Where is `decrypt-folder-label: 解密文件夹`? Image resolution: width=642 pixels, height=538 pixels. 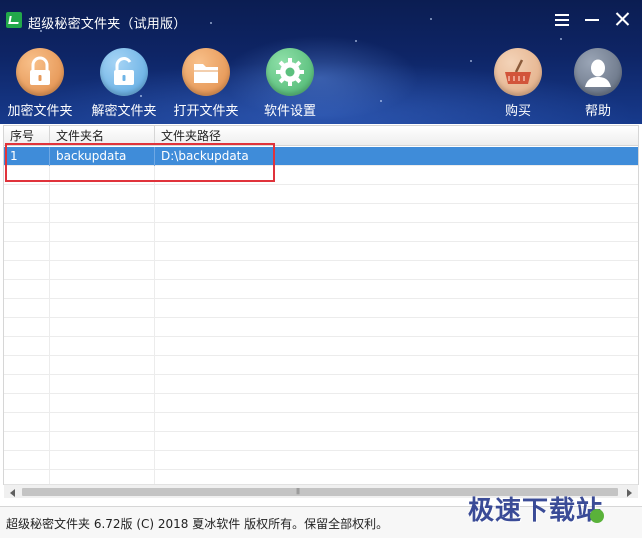
decrypt-folder-label: 解密文件夹 is located at coordinates (124, 111).